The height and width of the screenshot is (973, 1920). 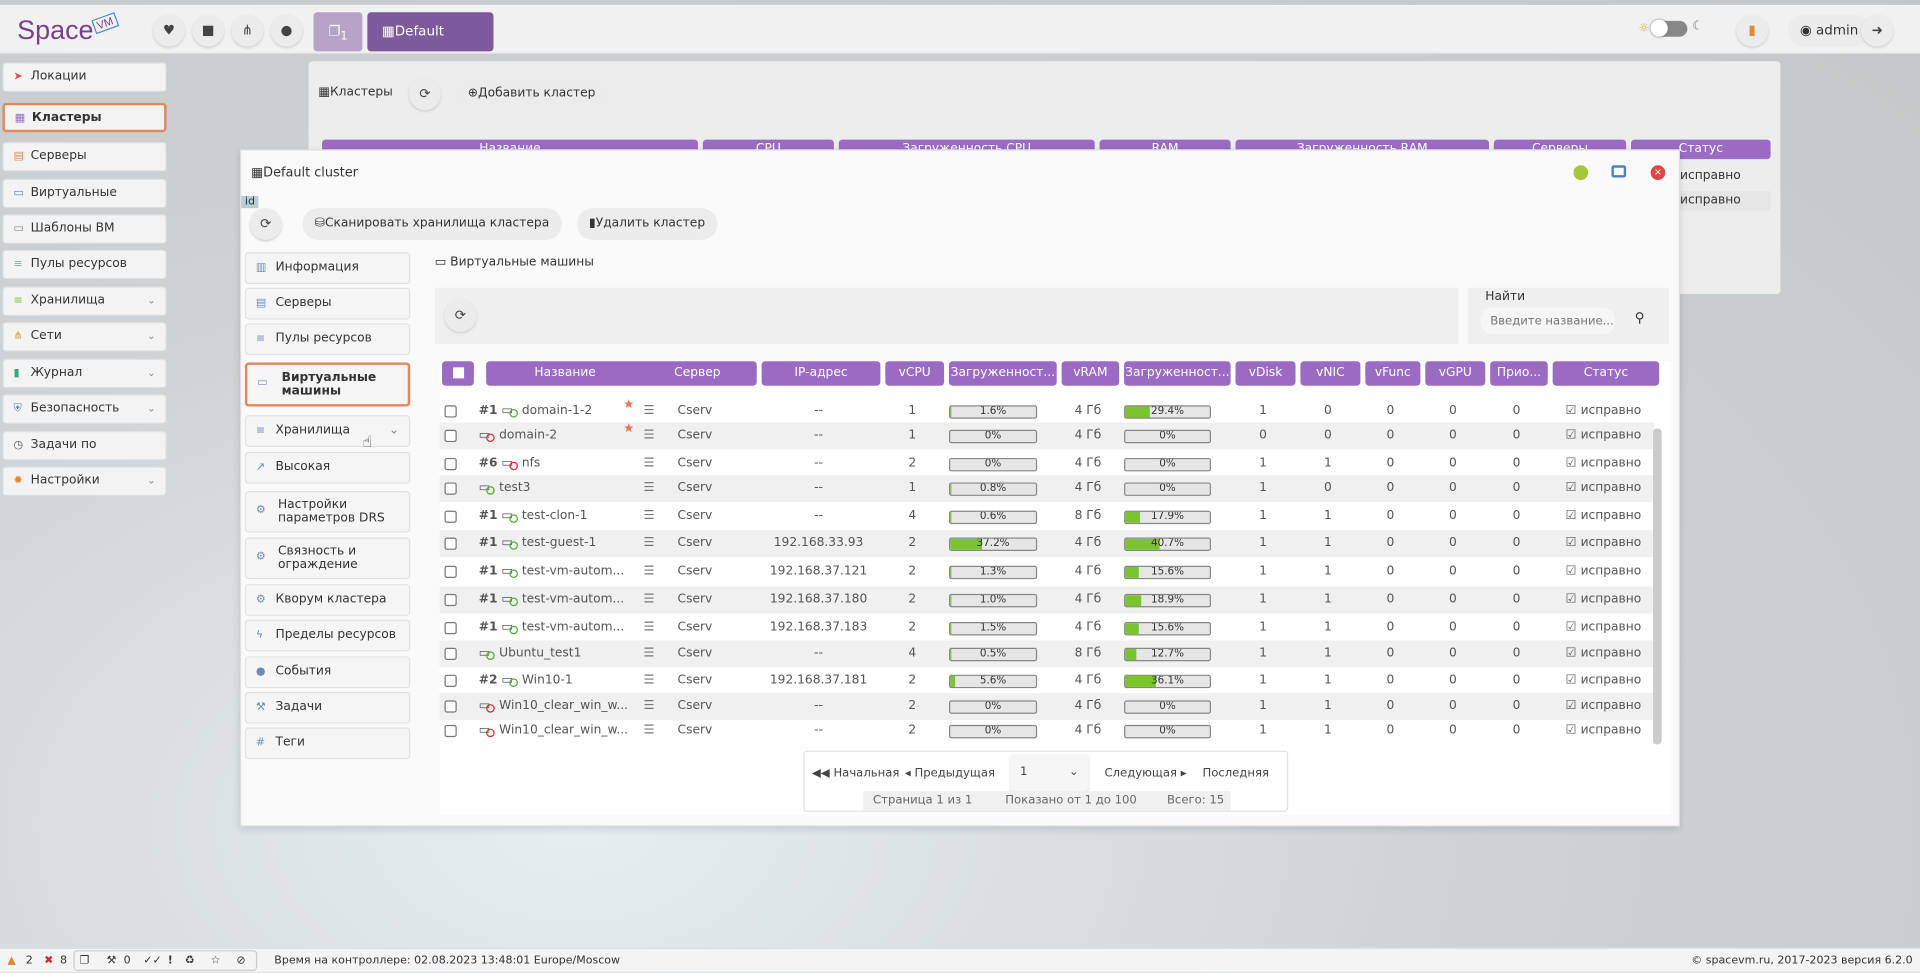 What do you see at coordinates (84, 77) in the screenshot?
I see `sidebar-item: ➤ Локации` at bounding box center [84, 77].